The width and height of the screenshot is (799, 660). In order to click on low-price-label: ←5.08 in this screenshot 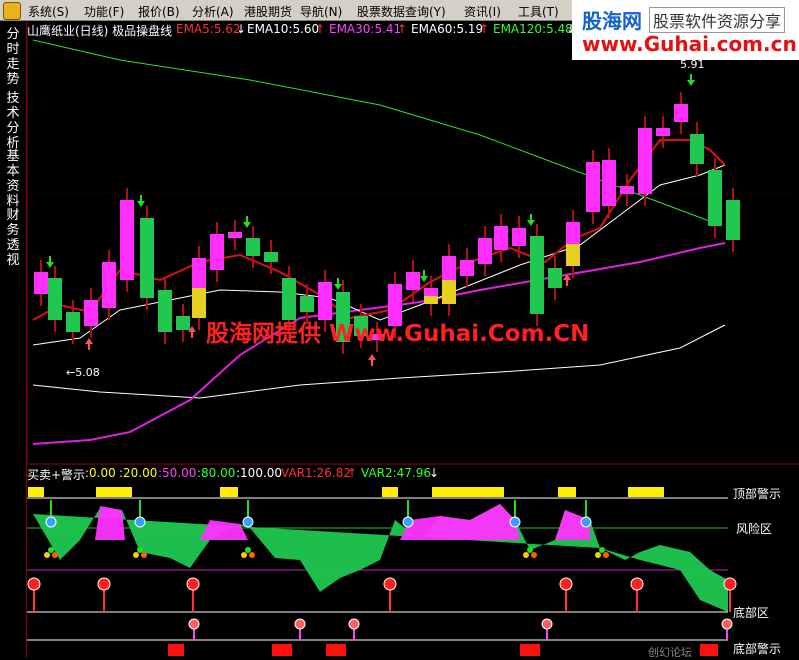, I will do `click(83, 372)`.